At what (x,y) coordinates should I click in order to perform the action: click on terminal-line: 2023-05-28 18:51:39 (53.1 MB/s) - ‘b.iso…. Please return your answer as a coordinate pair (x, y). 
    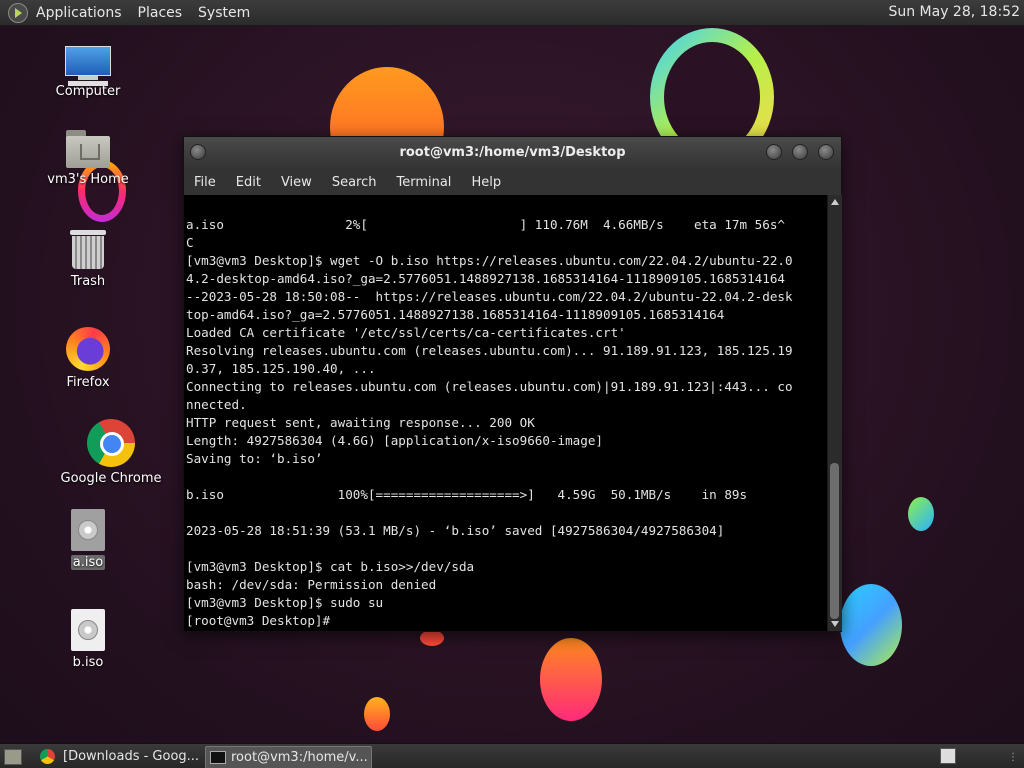
    Looking at the image, I should click on (455, 530).